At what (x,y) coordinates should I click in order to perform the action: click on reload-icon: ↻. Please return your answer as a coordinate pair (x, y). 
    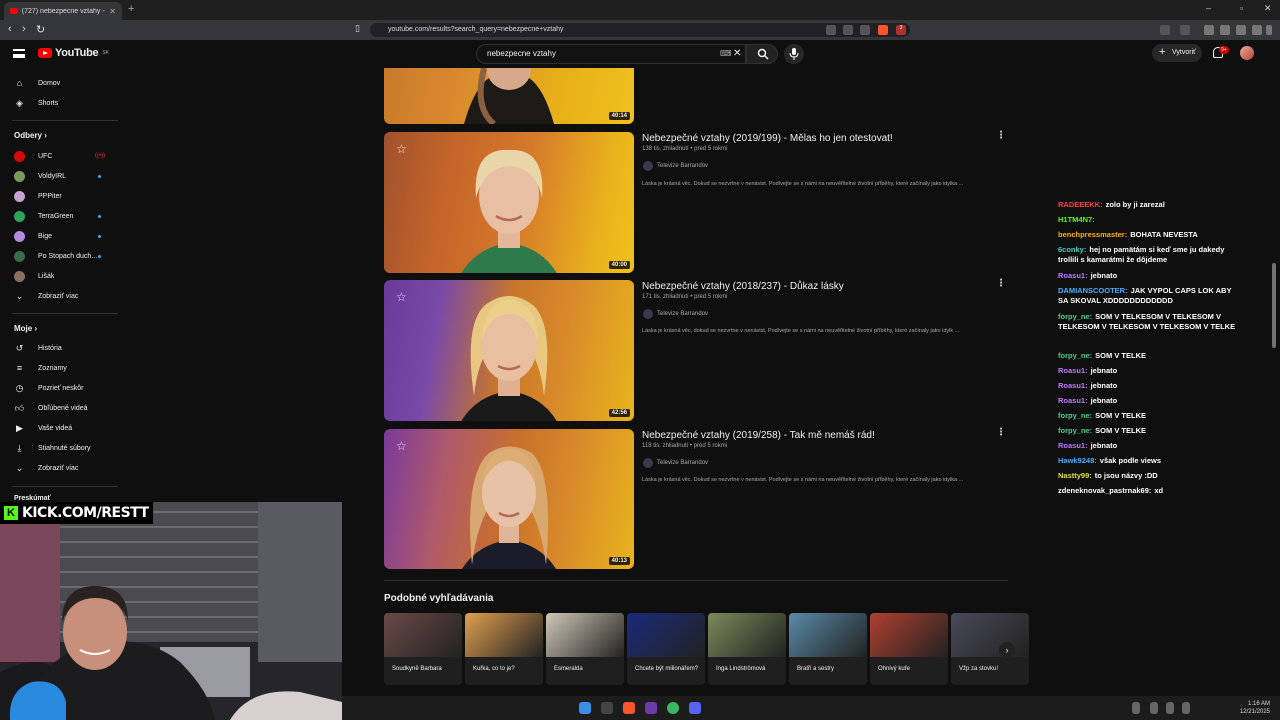
    Looking at the image, I should click on (40, 29).